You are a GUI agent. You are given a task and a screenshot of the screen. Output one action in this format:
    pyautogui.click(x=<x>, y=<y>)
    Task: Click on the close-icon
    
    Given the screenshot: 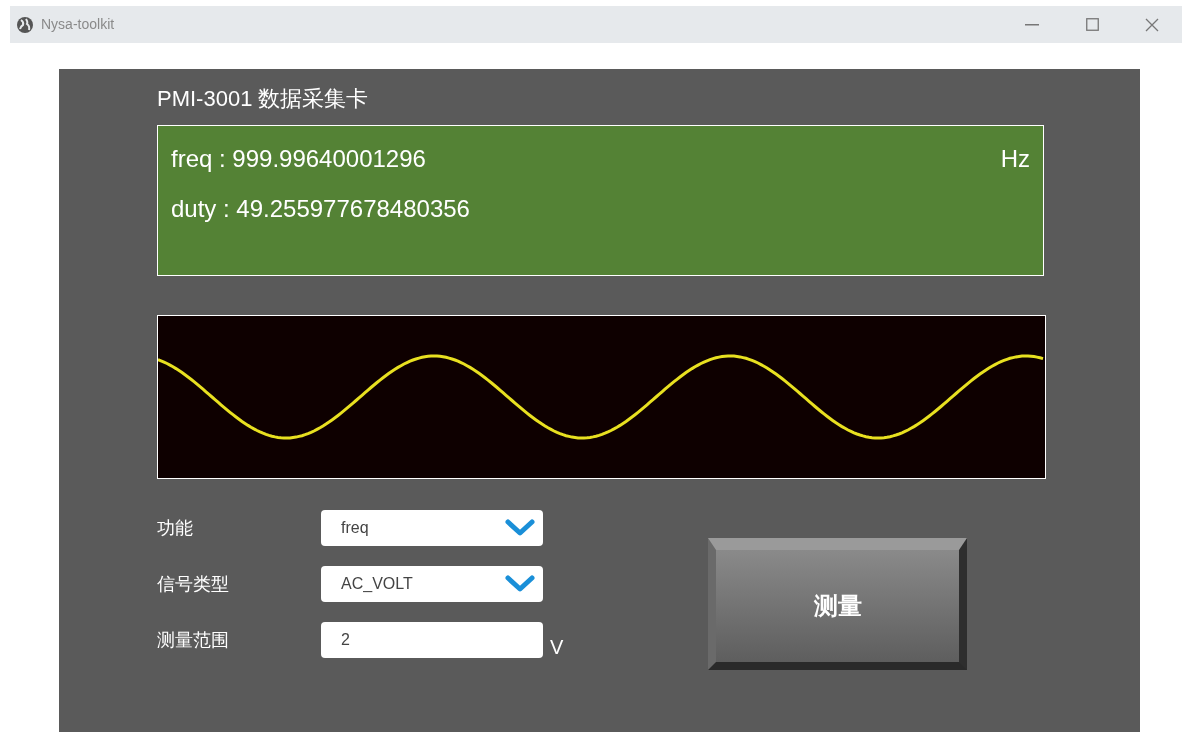 What is the action you would take?
    pyautogui.click(x=1152, y=24)
    